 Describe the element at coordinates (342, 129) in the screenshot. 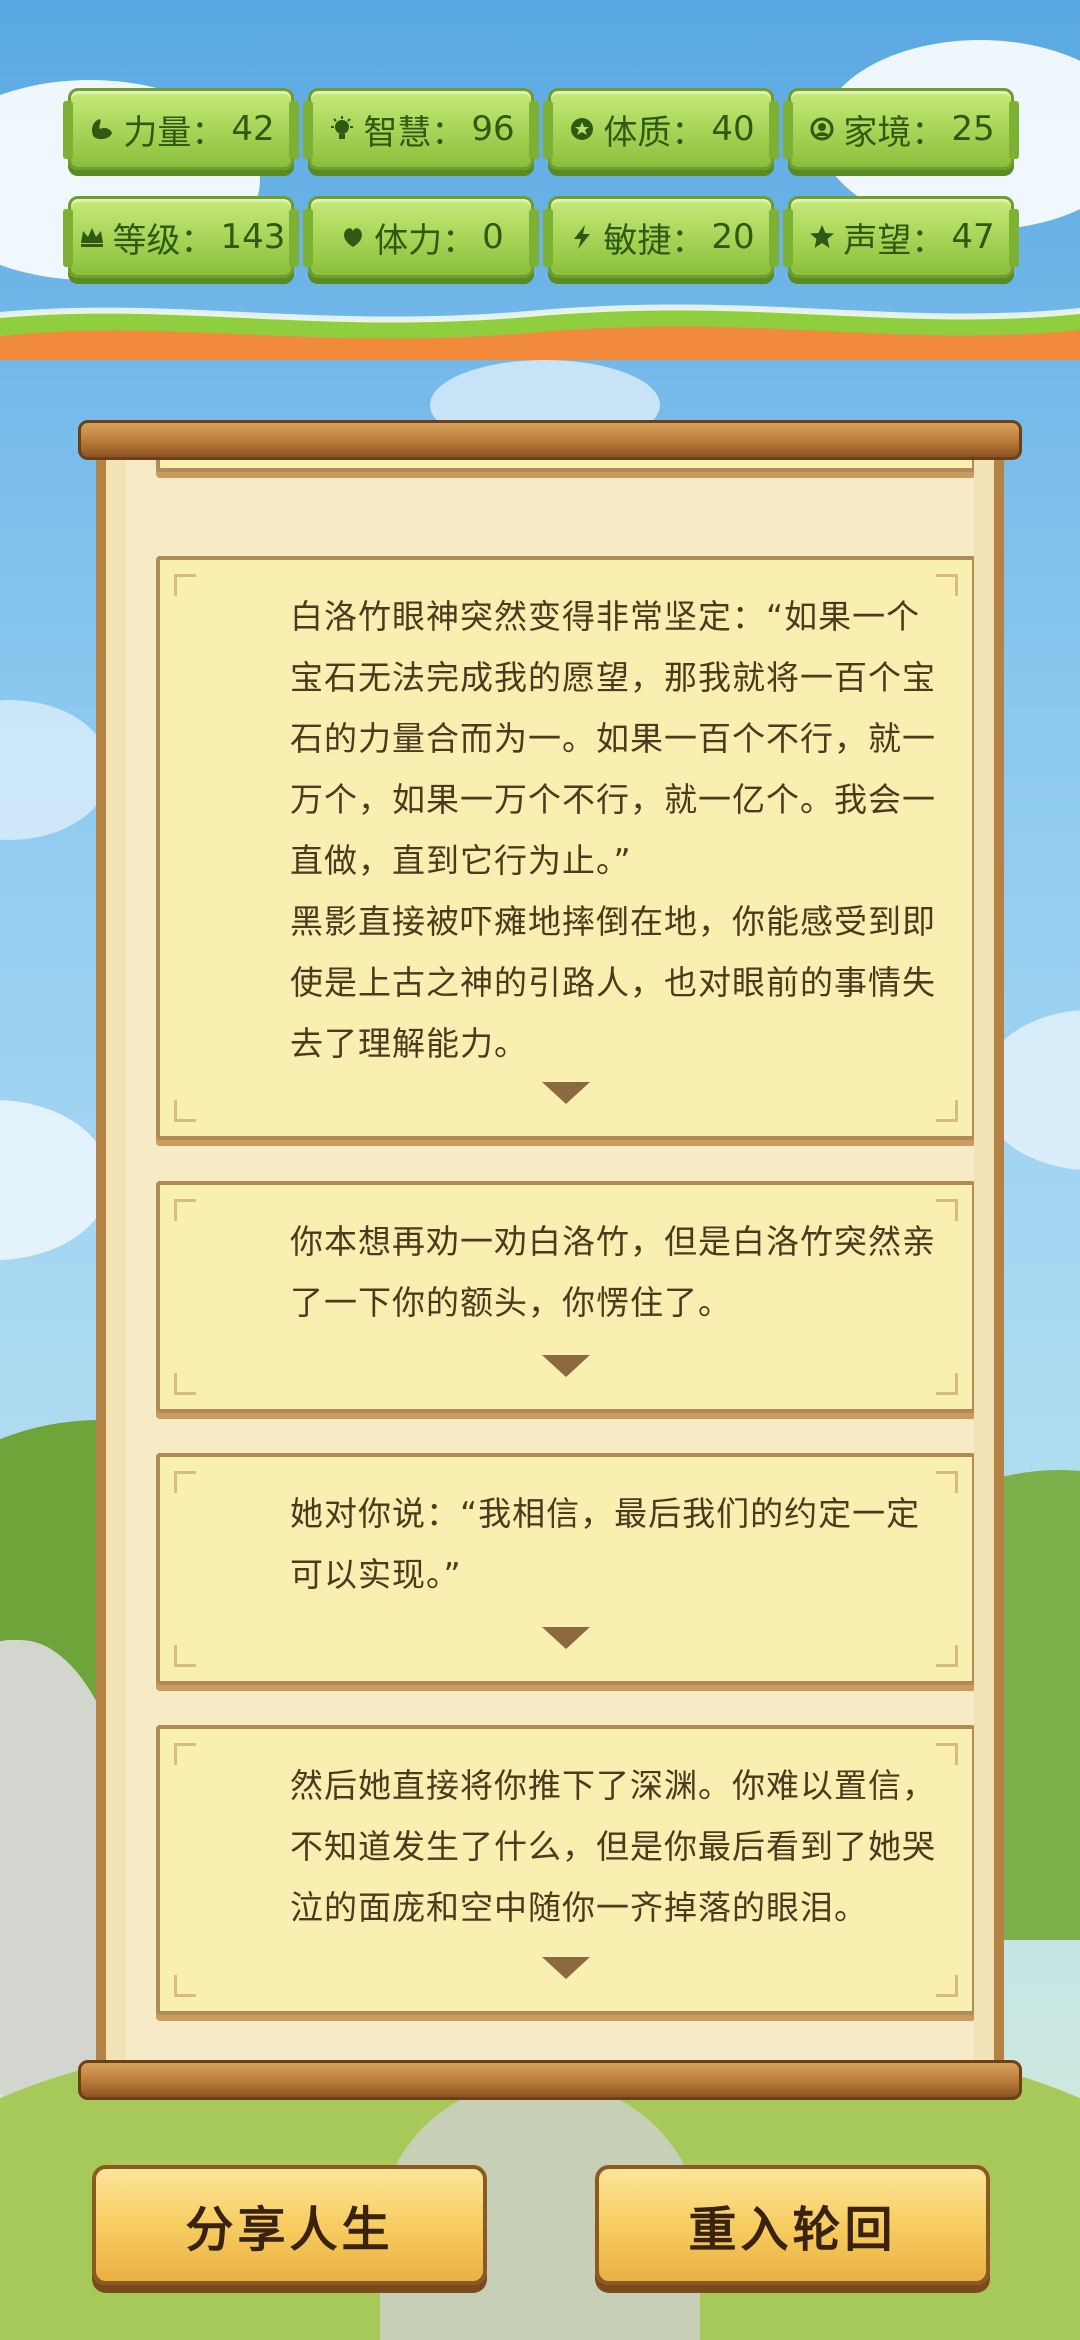

I see `bulb-icon` at that location.